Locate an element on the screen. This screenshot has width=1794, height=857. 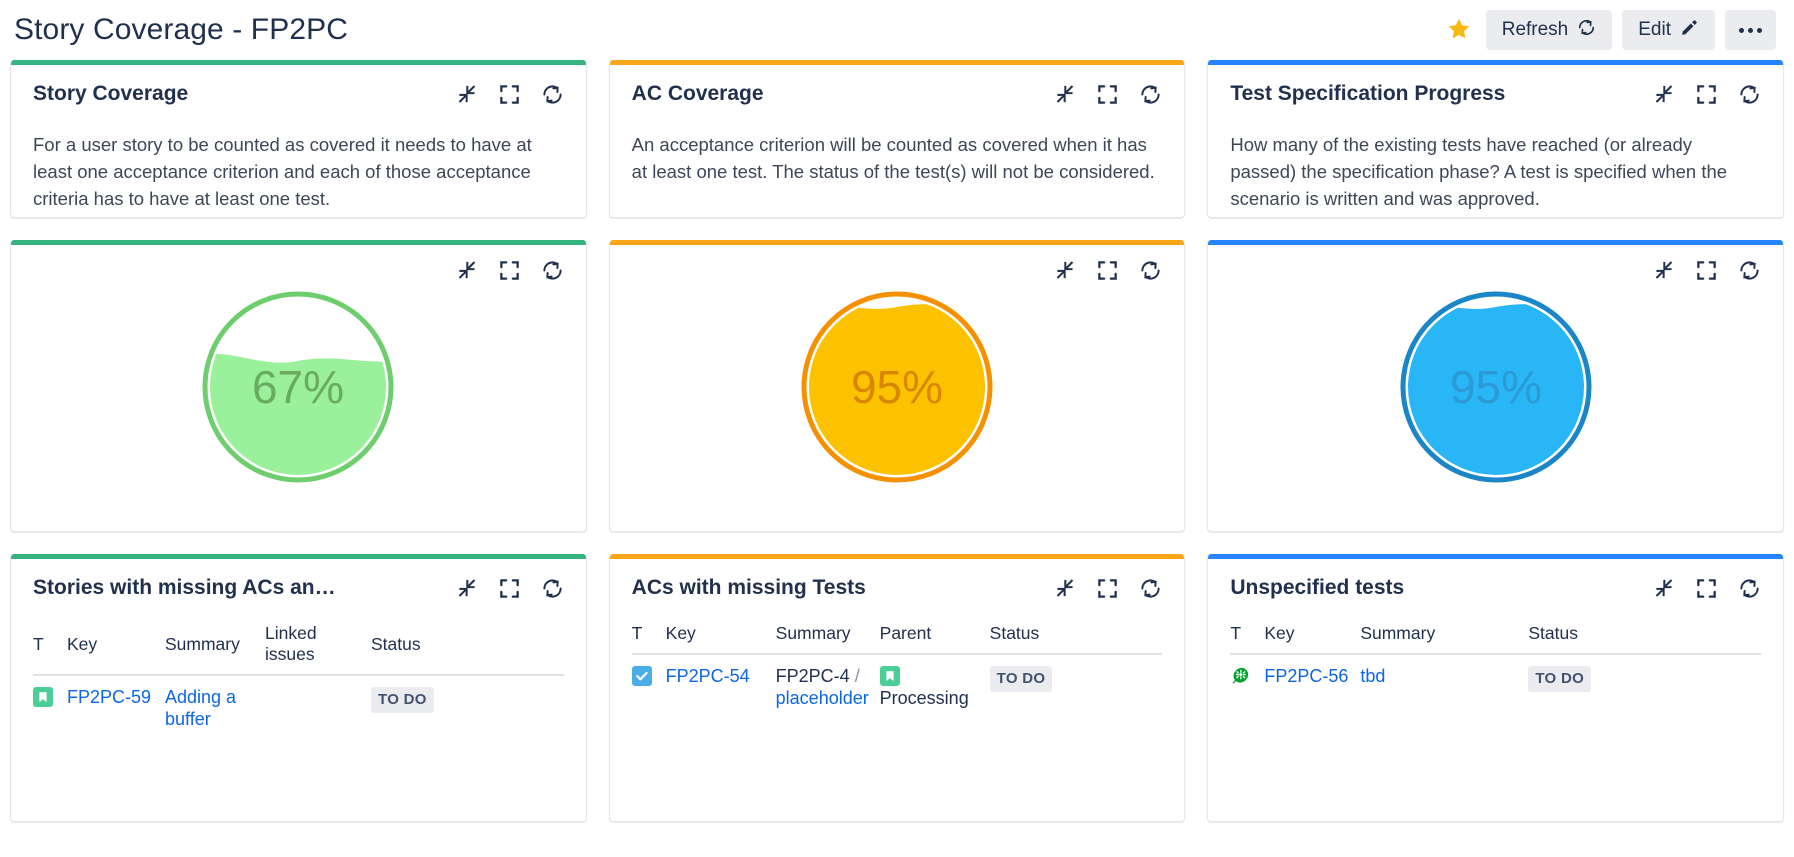
liquid-fill-gauge-svg: 67% is located at coordinates (298, 387).